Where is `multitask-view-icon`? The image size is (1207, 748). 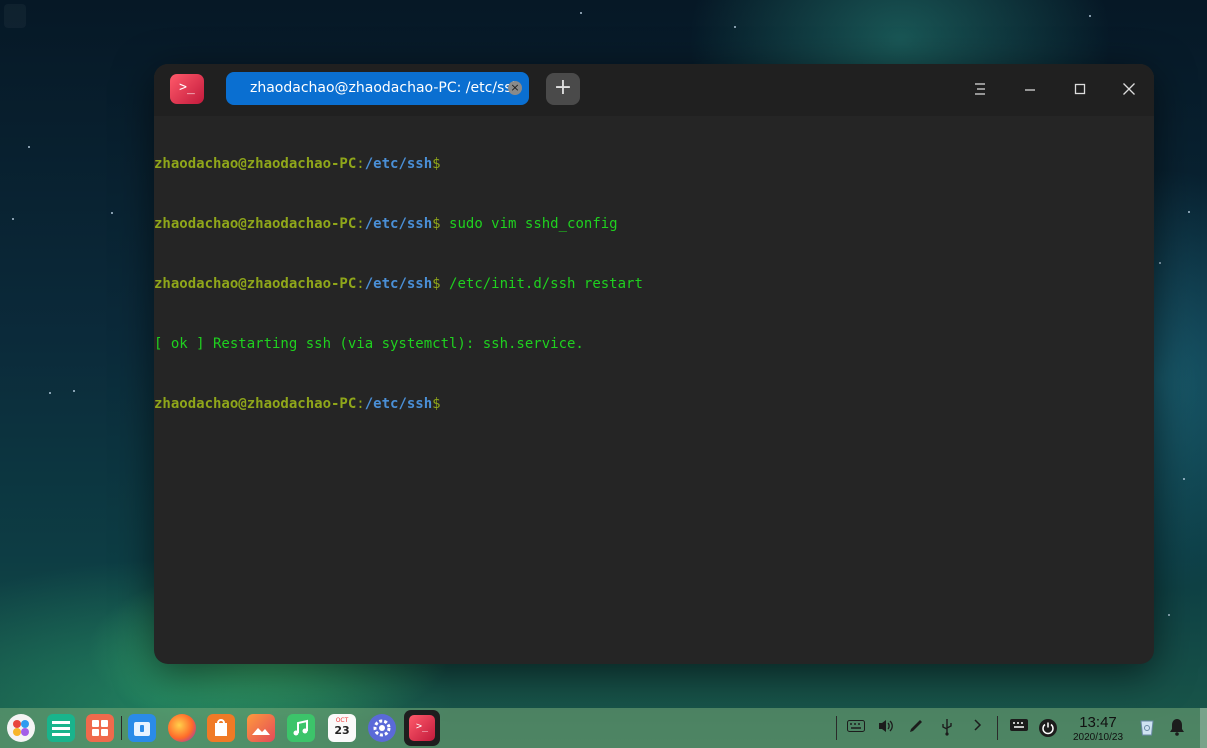 multitask-view-icon is located at coordinates (100, 728).